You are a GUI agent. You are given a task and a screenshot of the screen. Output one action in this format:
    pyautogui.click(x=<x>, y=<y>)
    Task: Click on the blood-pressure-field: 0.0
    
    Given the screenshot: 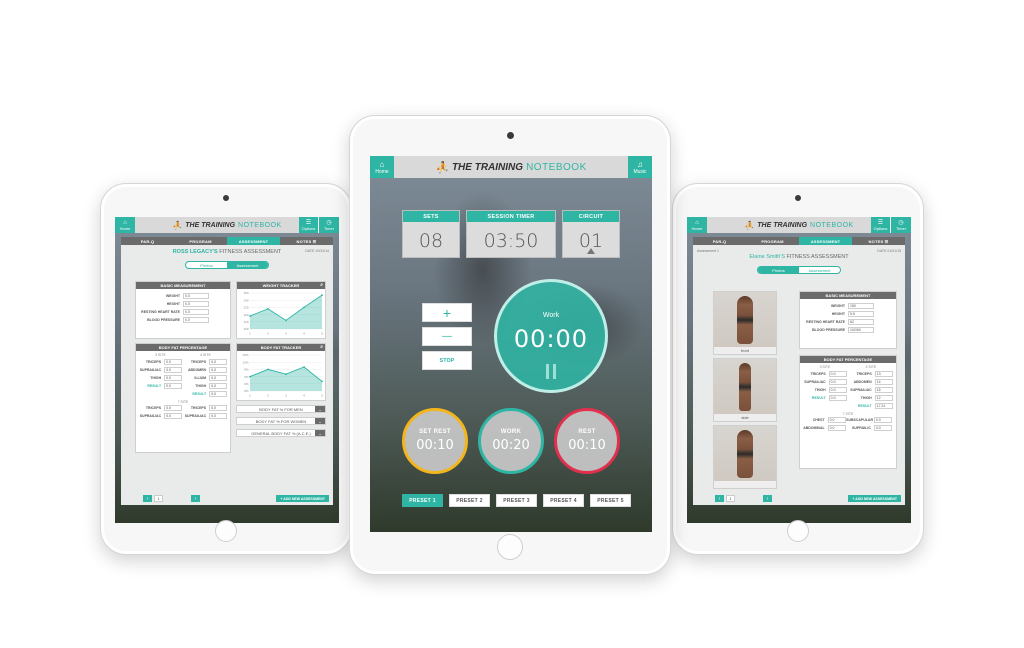 What is the action you would take?
    pyautogui.click(x=196, y=320)
    